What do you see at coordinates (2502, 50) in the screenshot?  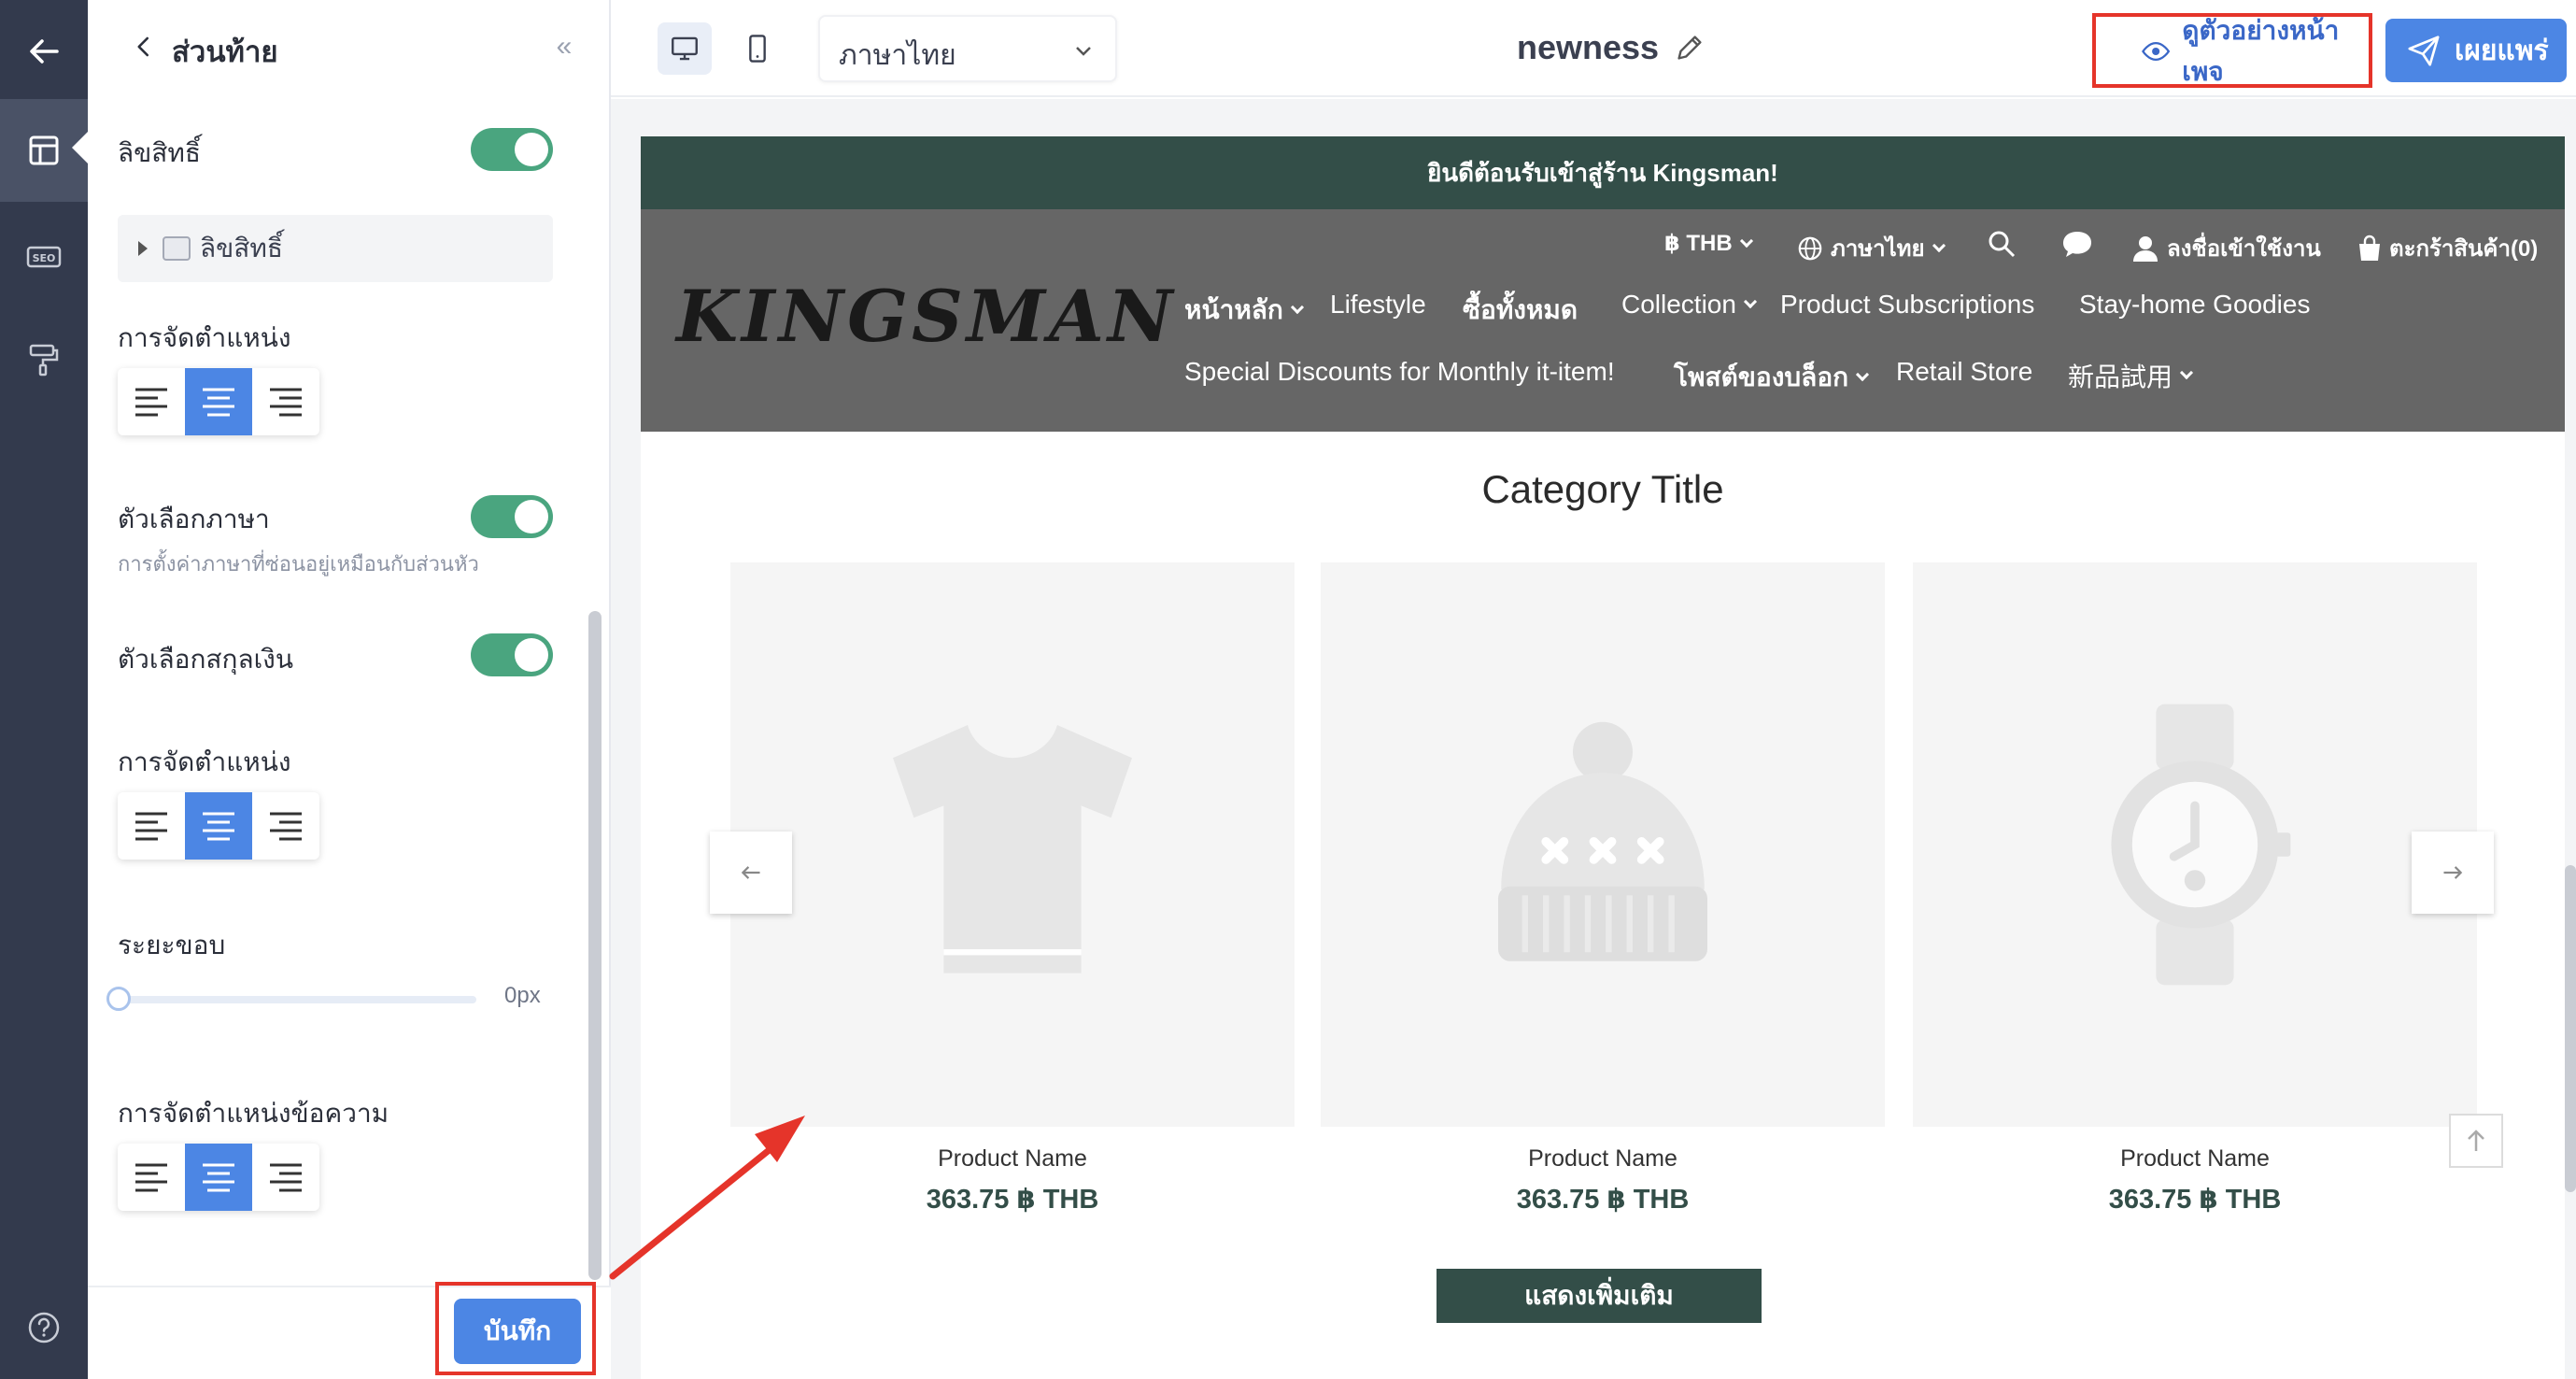 I see `publish-label: เผยแพร่` at bounding box center [2502, 50].